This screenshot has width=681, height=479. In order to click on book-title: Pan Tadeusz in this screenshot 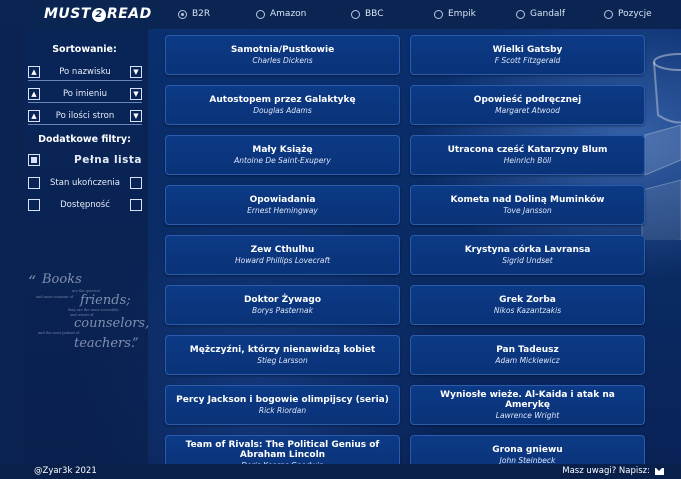, I will do `click(527, 350)`.